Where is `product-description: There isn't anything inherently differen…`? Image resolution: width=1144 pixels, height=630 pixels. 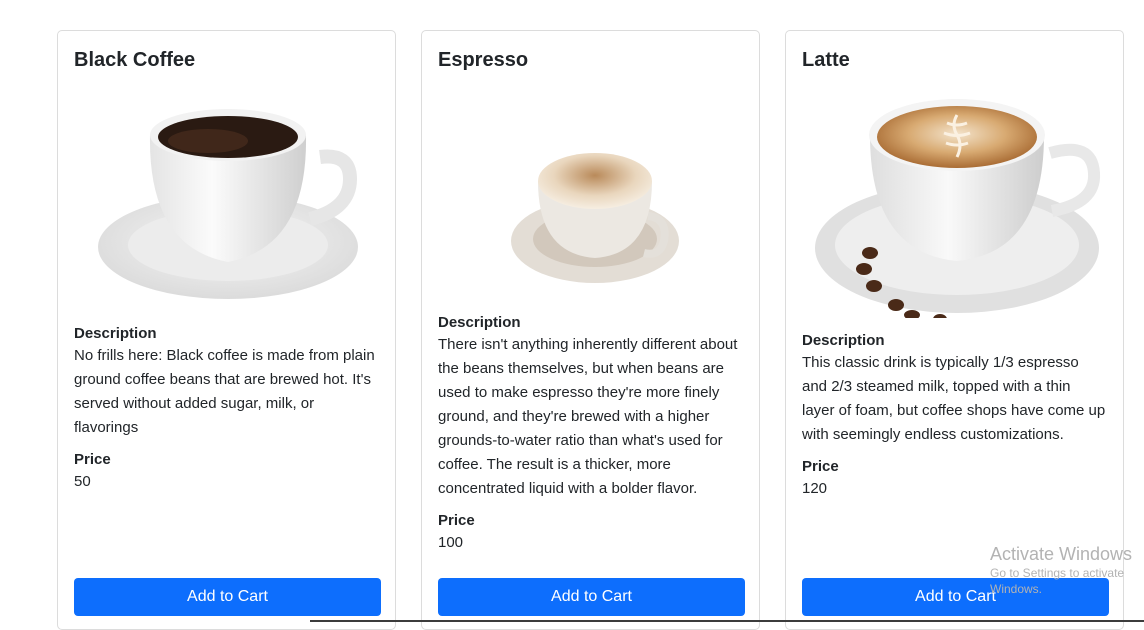
product-description: There isn't anything inherently differen… is located at coordinates (588, 416).